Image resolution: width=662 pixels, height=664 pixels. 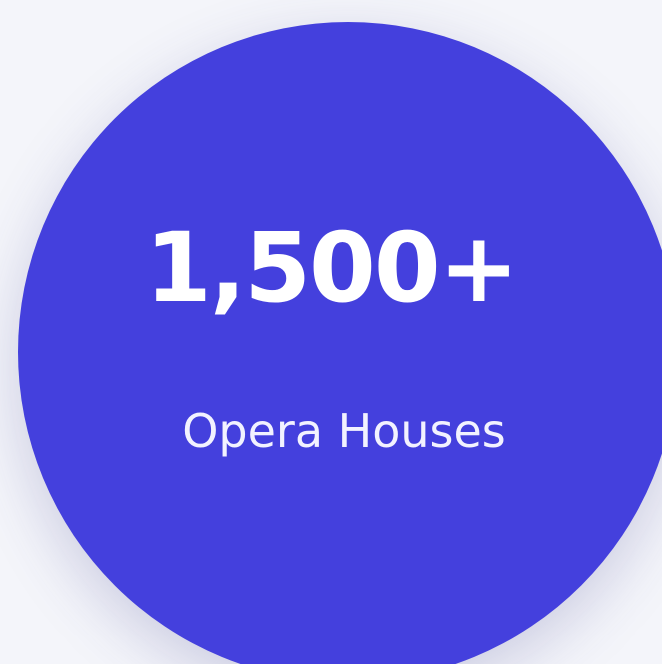 What do you see at coordinates (331, 268) in the screenshot?
I see `stat-value: 1,500+` at bounding box center [331, 268].